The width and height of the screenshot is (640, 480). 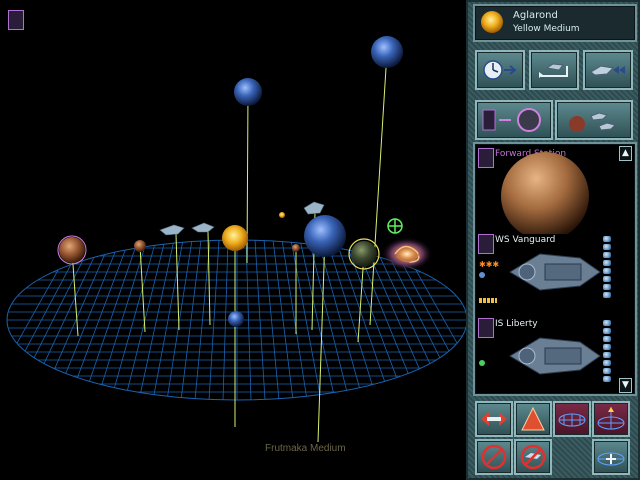 I want to click on grid-axis-icon, so click(x=611, y=418).